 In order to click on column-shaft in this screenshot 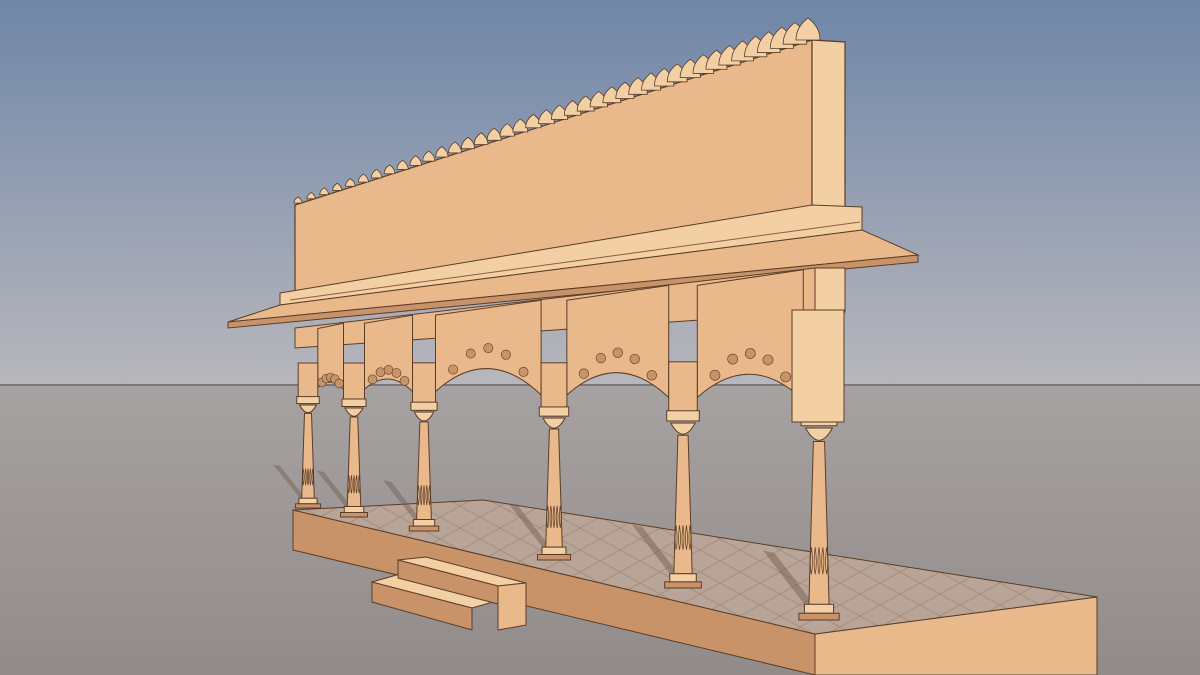, I will do `click(308, 455)`.